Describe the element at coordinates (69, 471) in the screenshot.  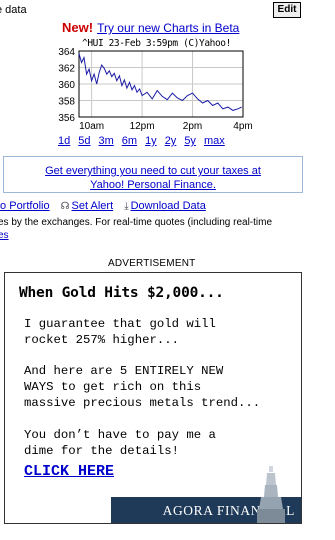
I see `ad-click-here-link: CLICK HERE` at that location.